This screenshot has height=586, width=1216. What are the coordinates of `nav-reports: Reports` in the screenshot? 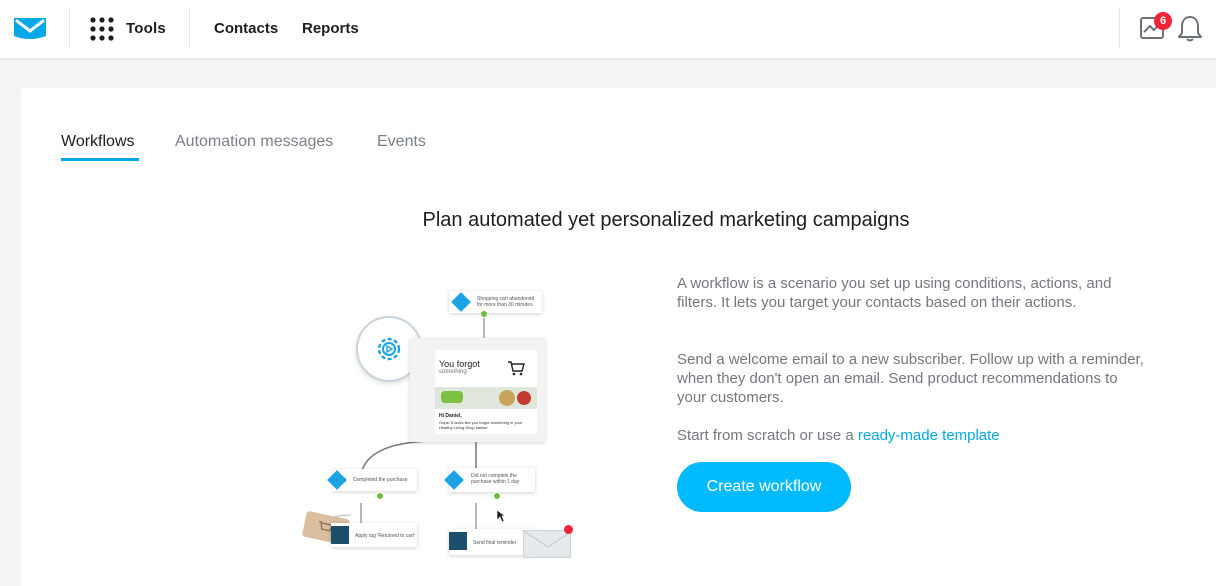 It's located at (330, 28).